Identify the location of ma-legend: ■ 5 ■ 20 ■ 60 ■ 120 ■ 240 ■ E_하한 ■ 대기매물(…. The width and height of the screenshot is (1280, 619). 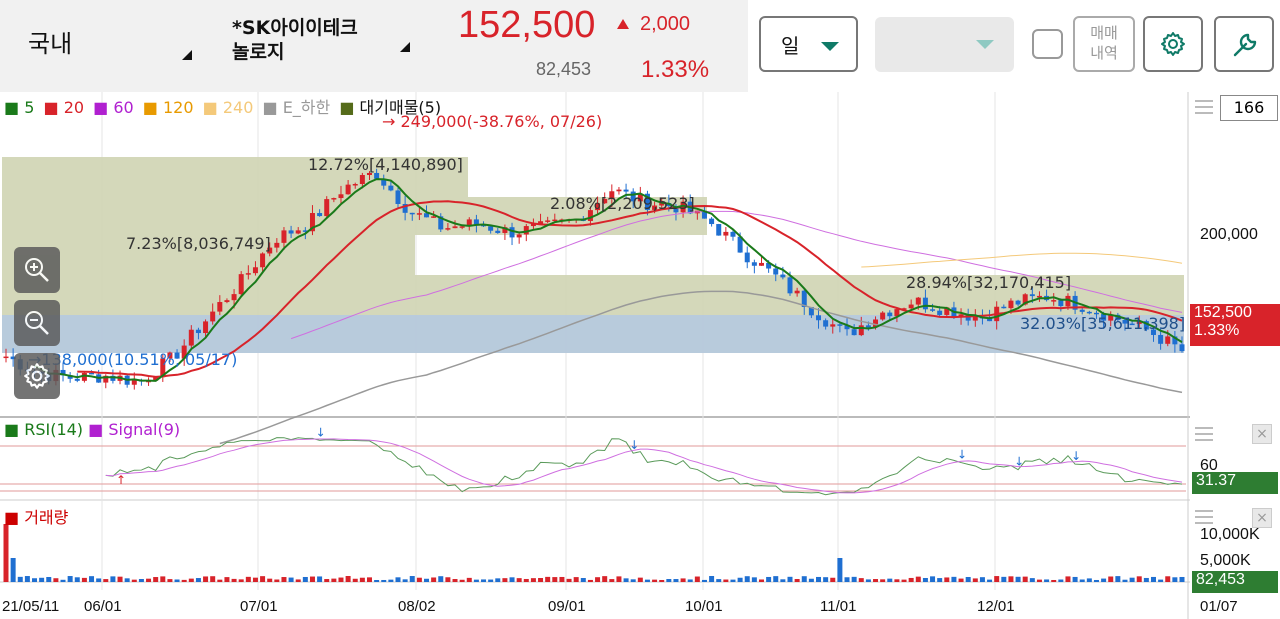
(224, 106).